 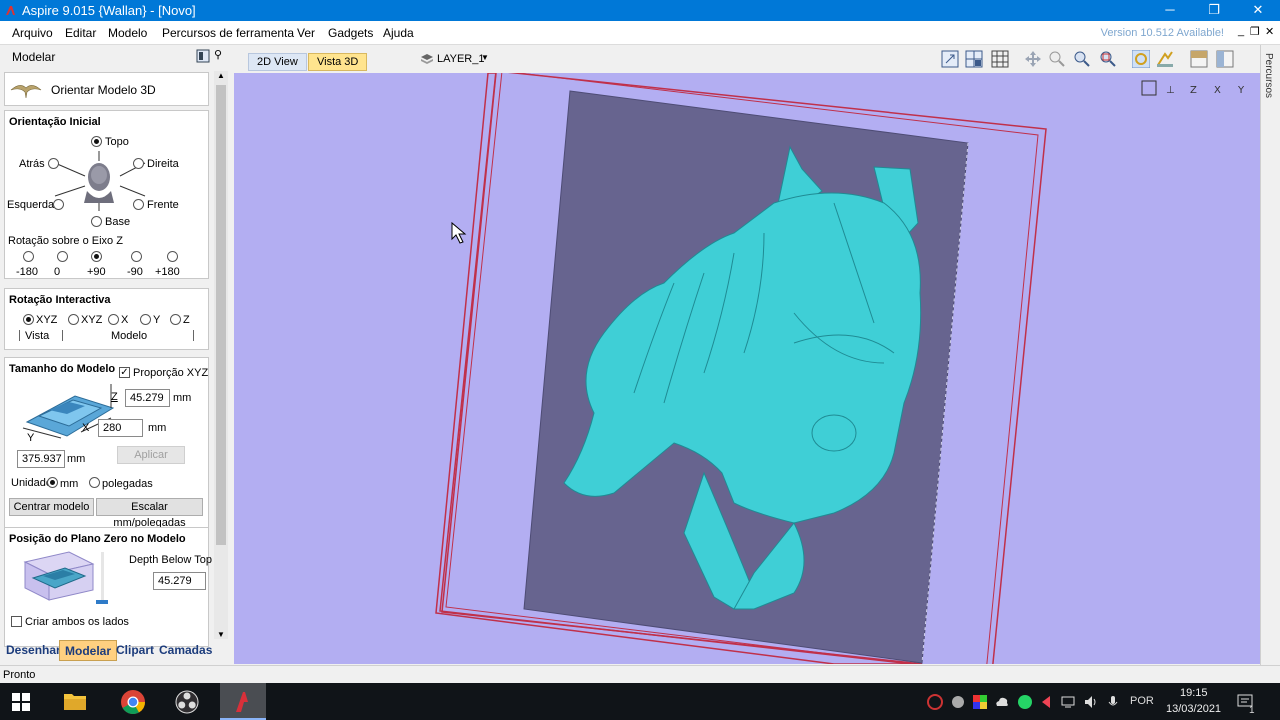 What do you see at coordinates (53, 163) in the screenshot?
I see `orient-back-radio` at bounding box center [53, 163].